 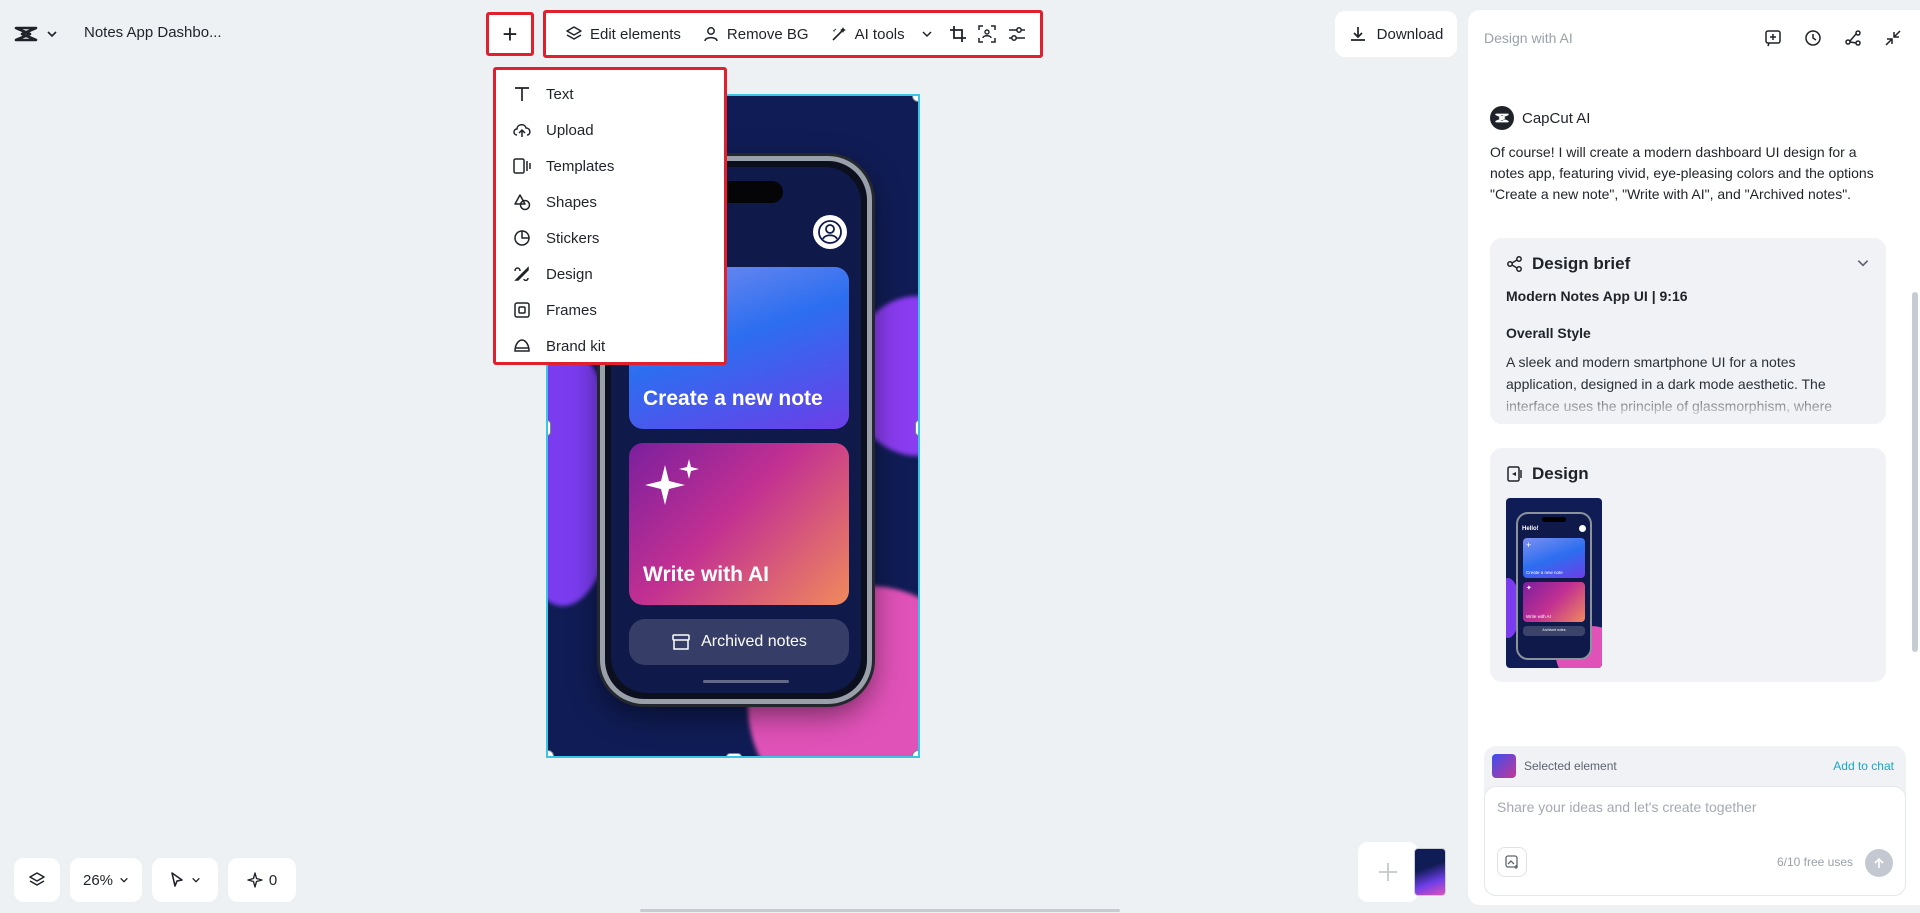 I want to click on ai-sender: CapCut AI, so click(x=1540, y=118).